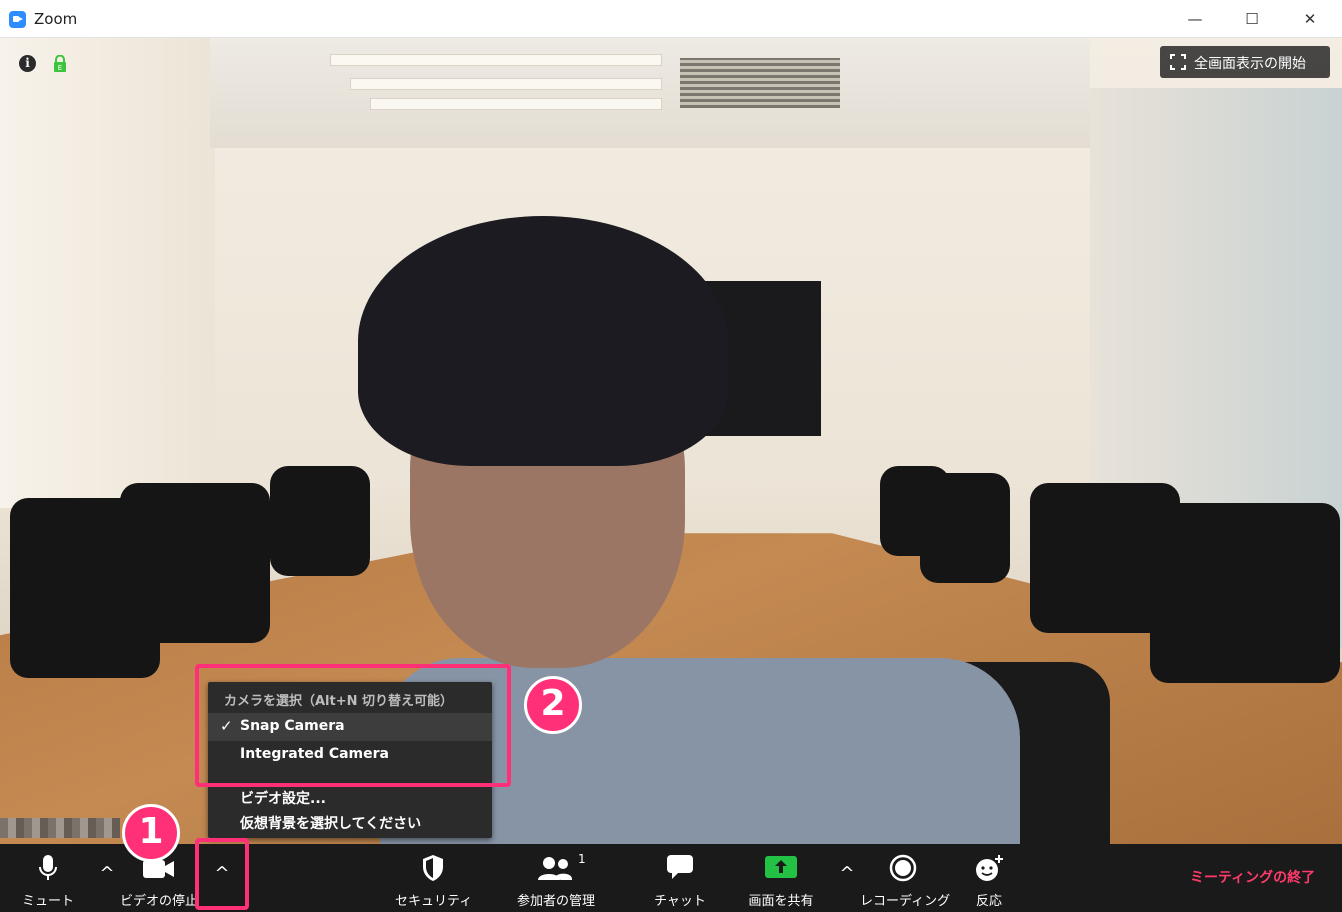  Describe the element at coordinates (433, 868) in the screenshot. I see `shield-icon` at that location.